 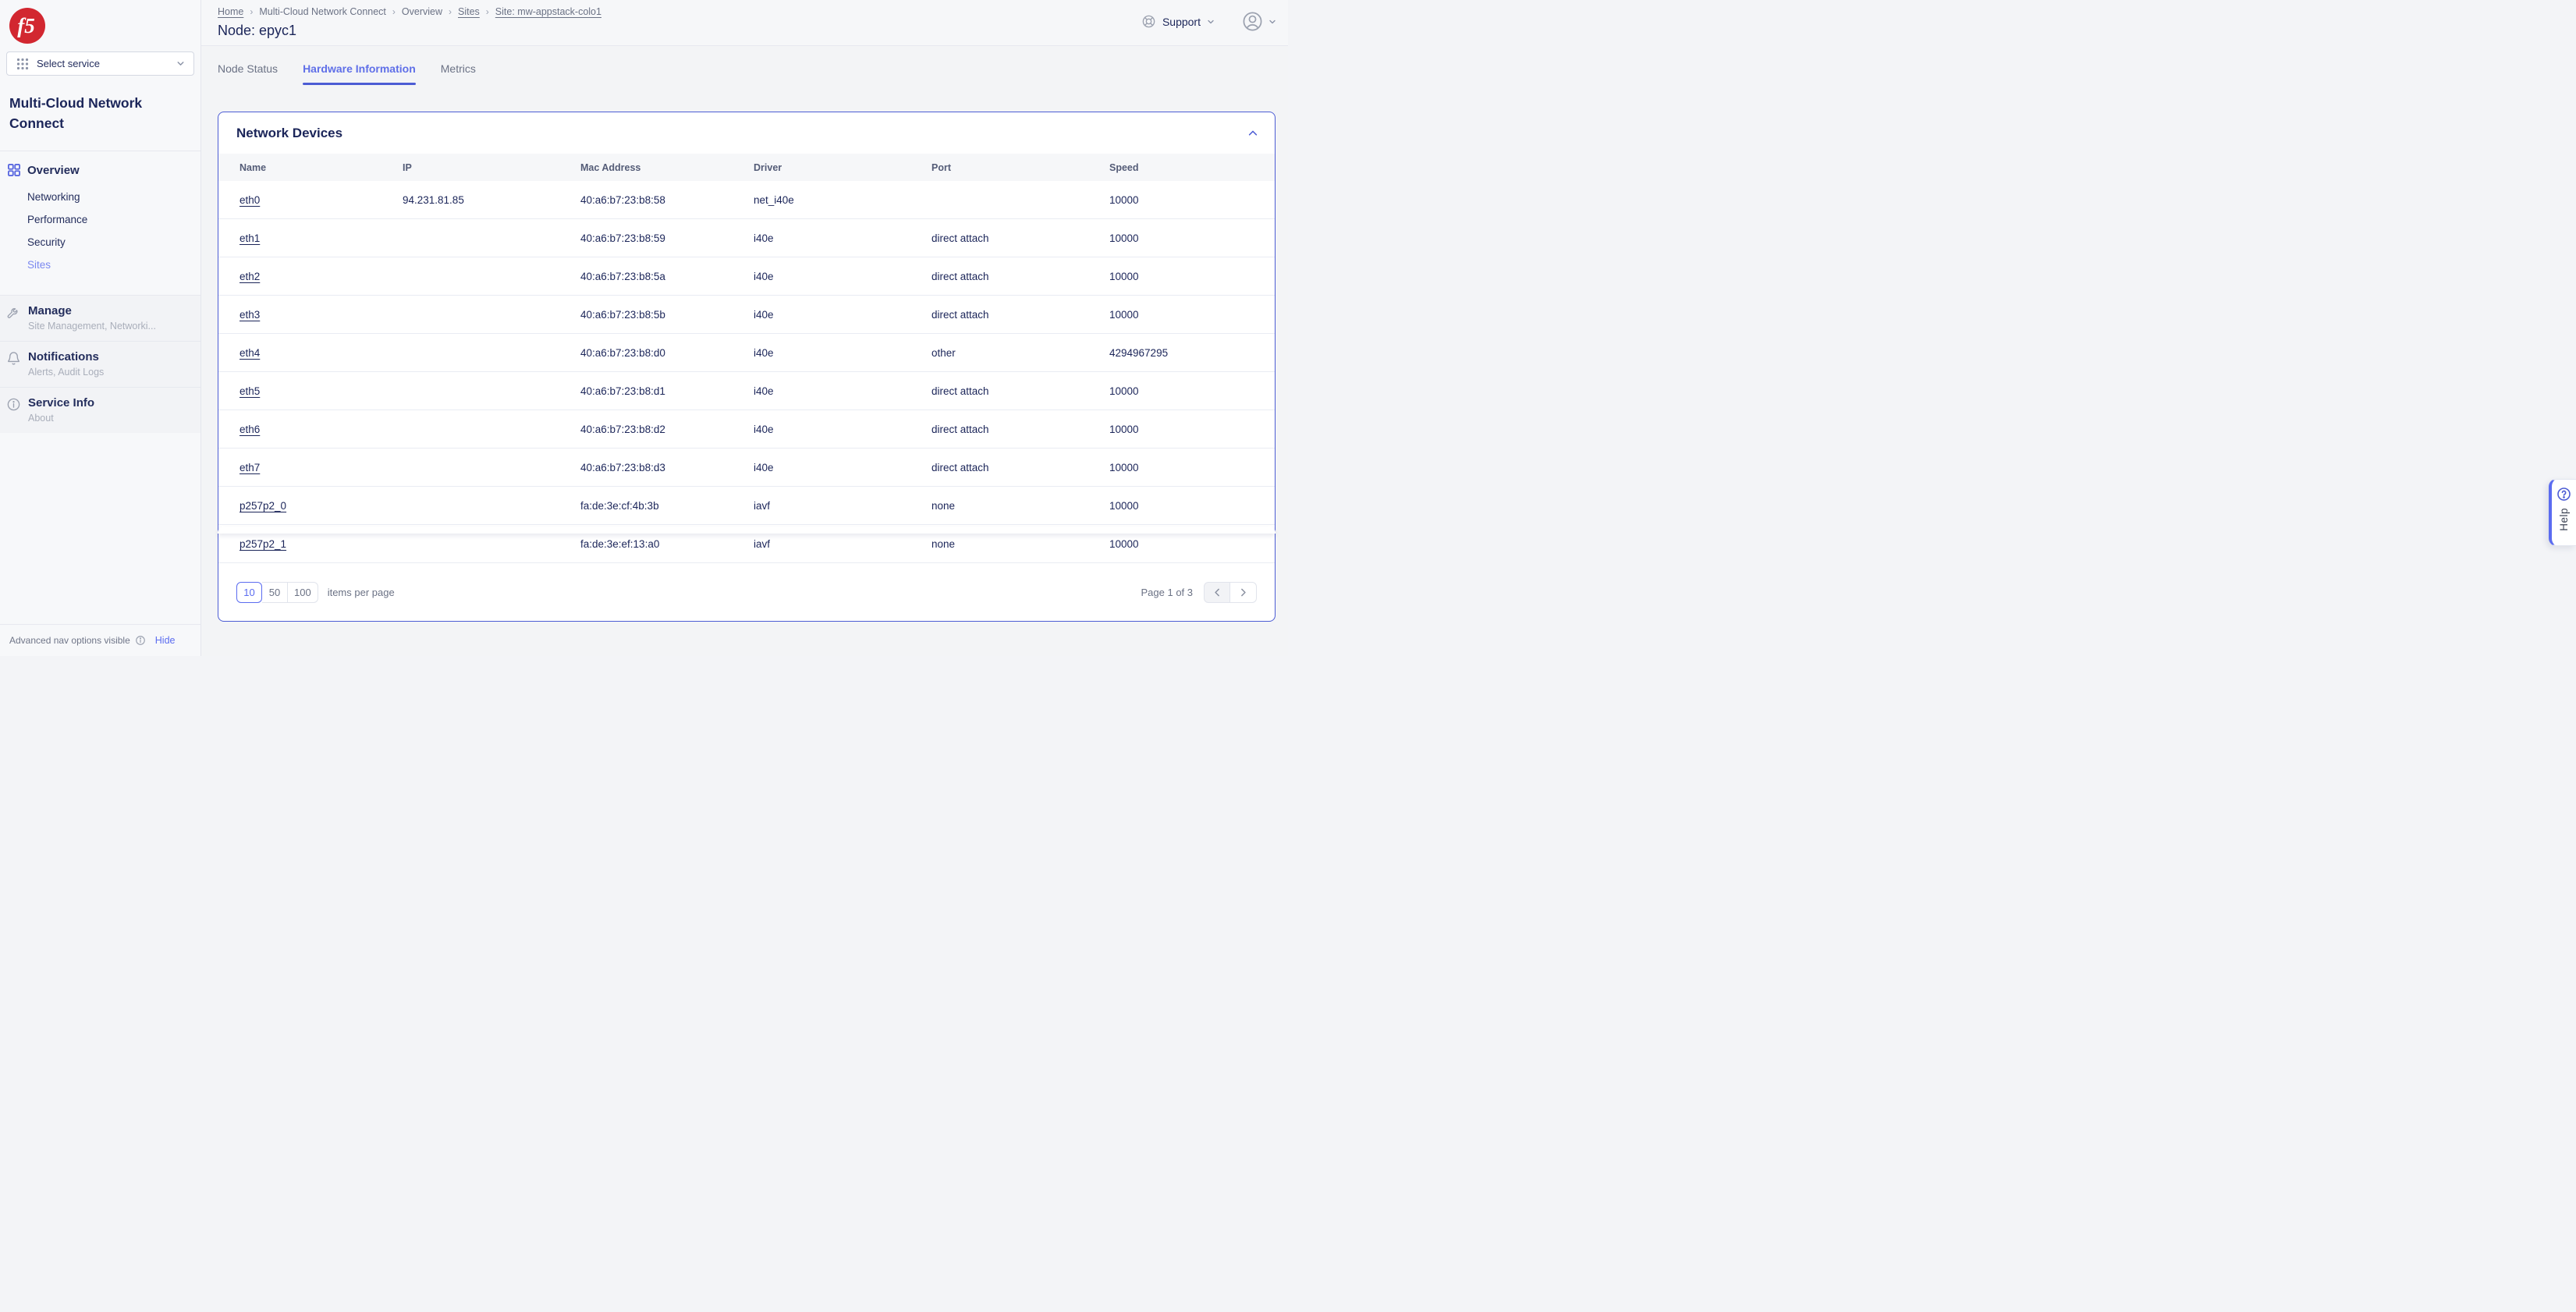 I want to click on cell-port: other, so click(x=943, y=352).